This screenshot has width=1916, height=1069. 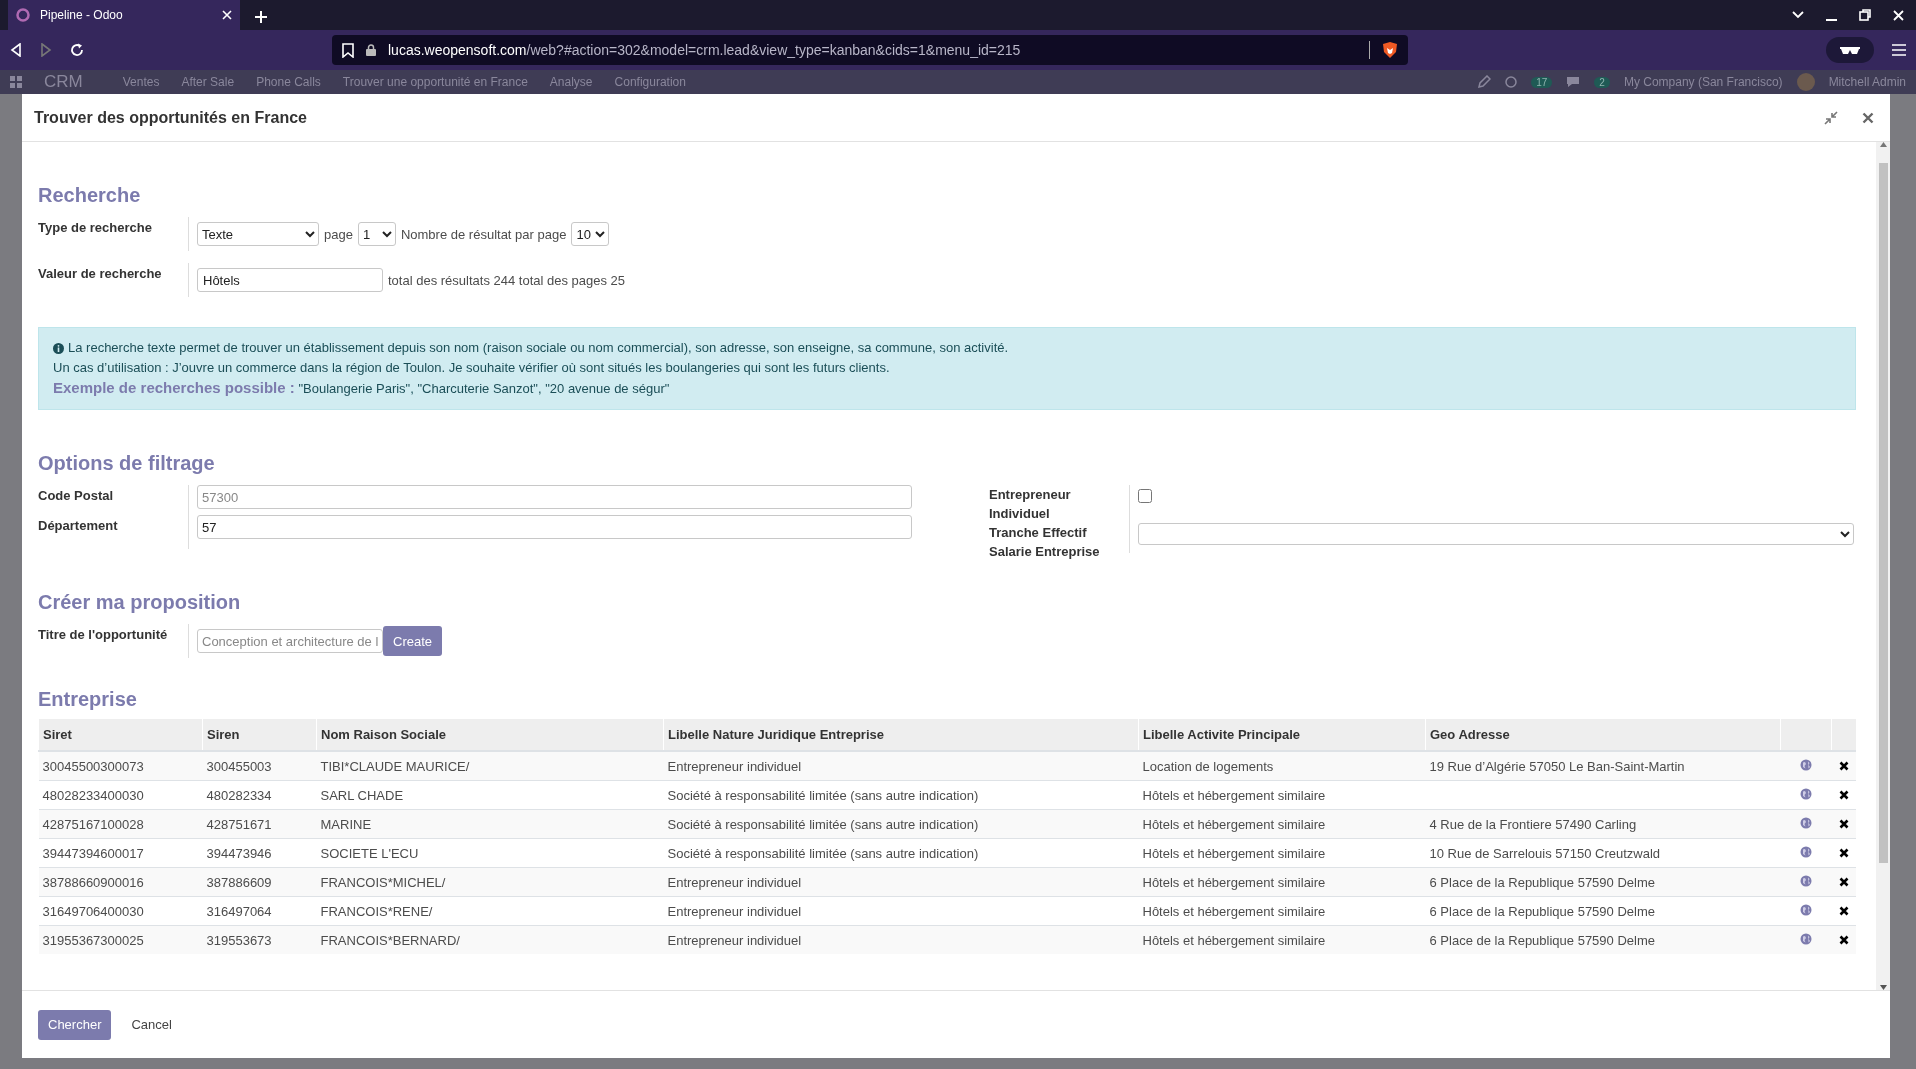 What do you see at coordinates (390, 940) in the screenshot?
I see `table-cell: FRANCOIS*BERNARD/` at bounding box center [390, 940].